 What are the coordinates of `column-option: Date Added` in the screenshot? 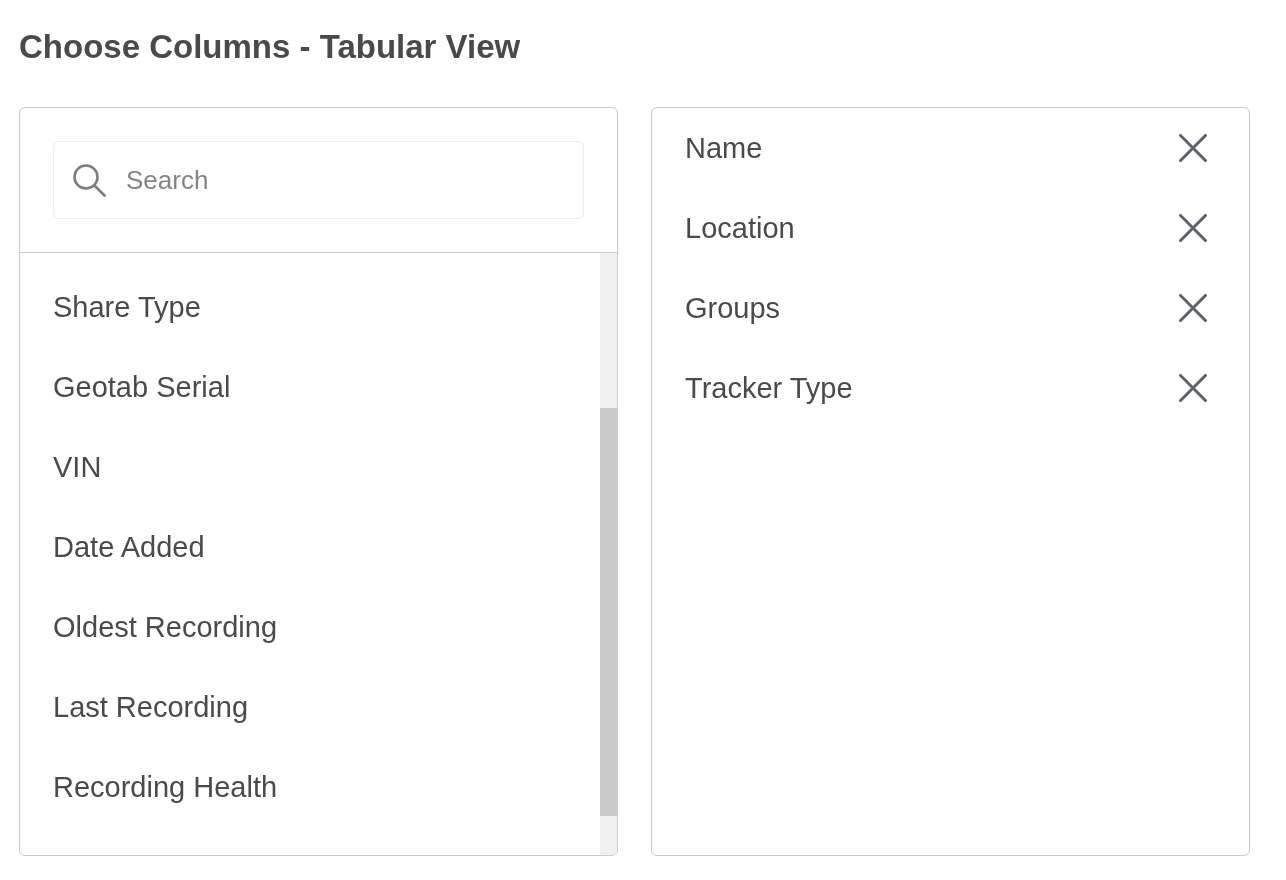 It's located at (310, 547).